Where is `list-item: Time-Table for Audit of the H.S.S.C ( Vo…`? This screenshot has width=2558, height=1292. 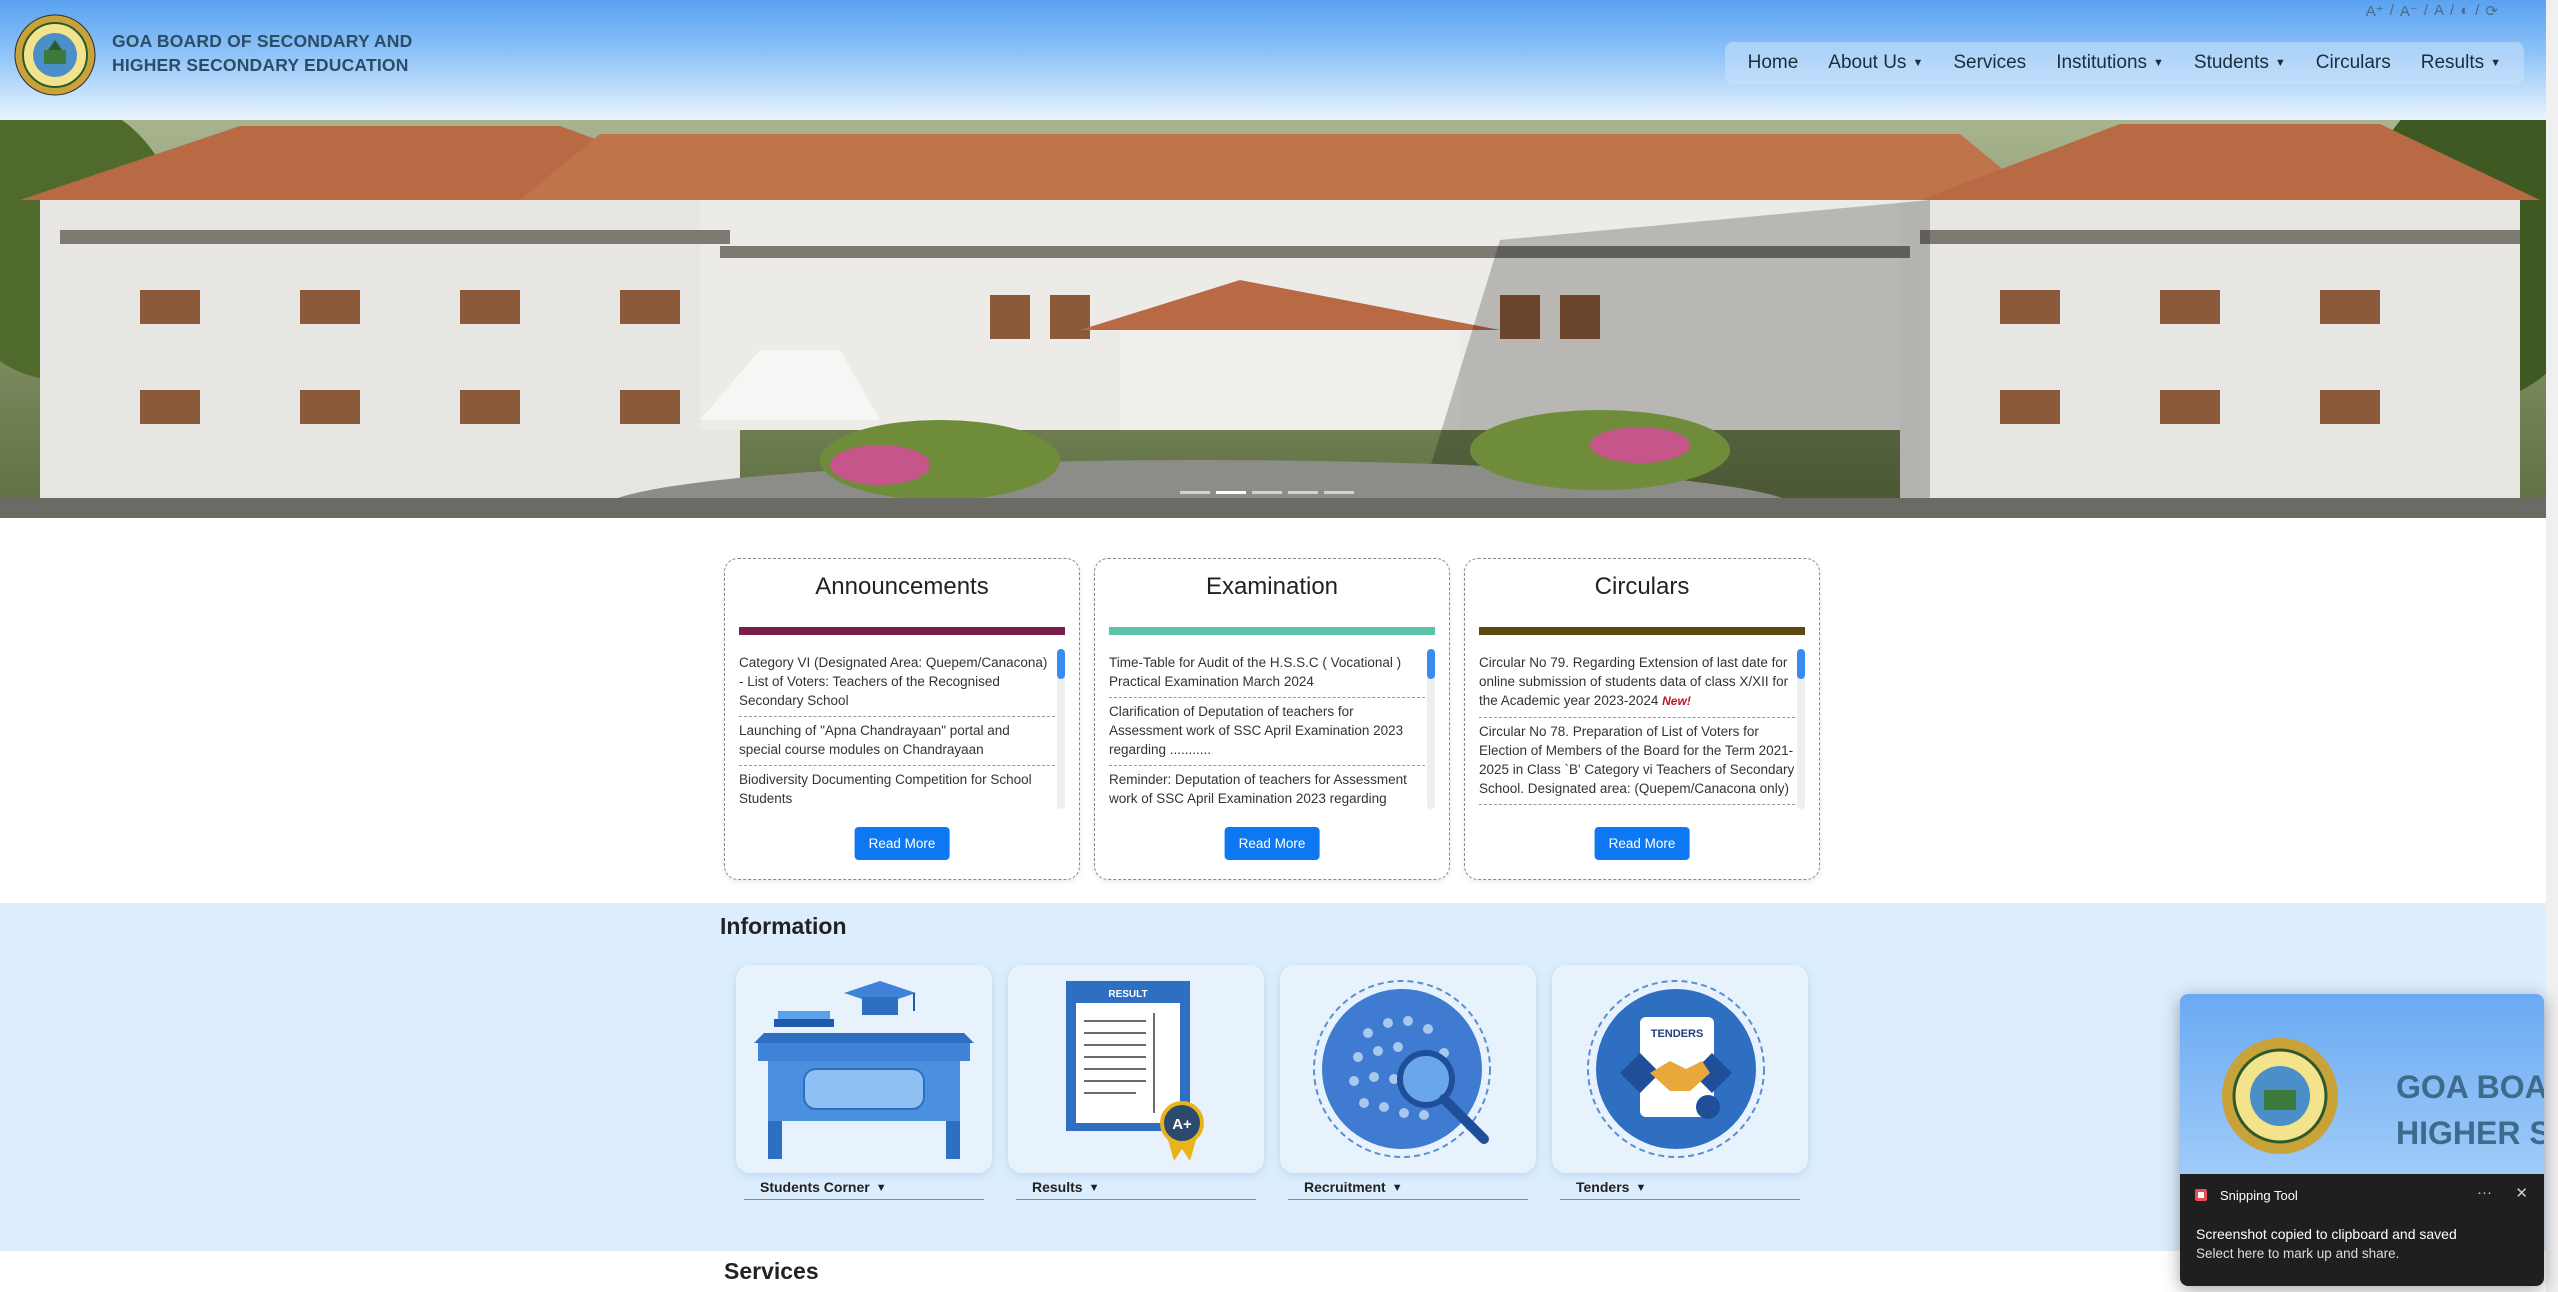 list-item: Time-Table for Audit of the H.S.S.C ( Vo… is located at coordinates (1267, 673).